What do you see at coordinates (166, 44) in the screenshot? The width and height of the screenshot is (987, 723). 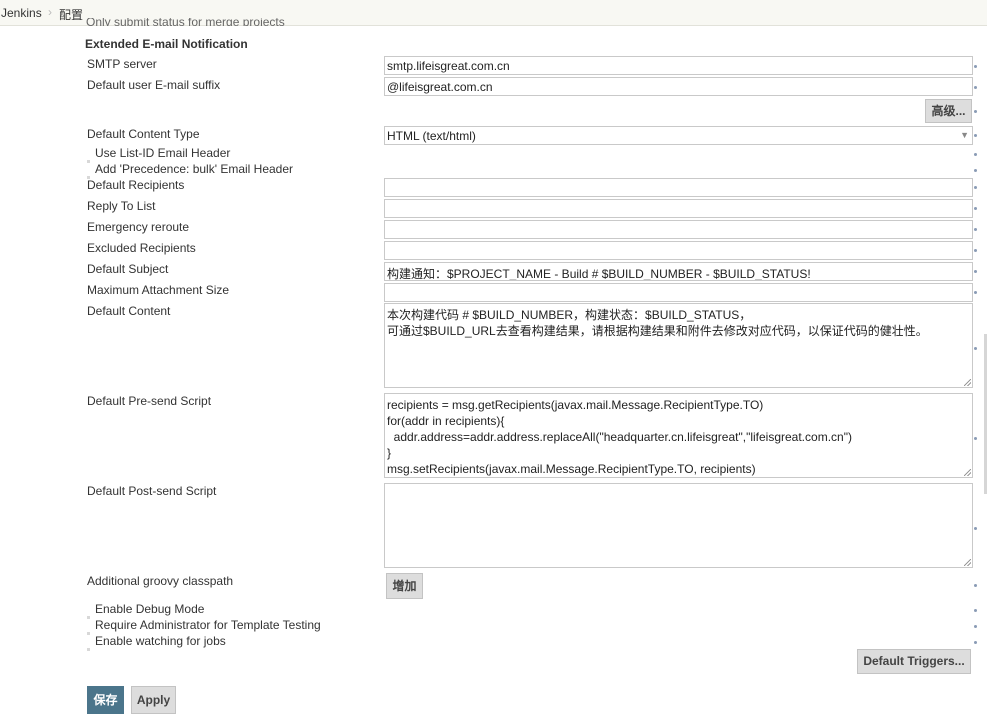 I see `section-title: Extended E-mail Notification` at bounding box center [166, 44].